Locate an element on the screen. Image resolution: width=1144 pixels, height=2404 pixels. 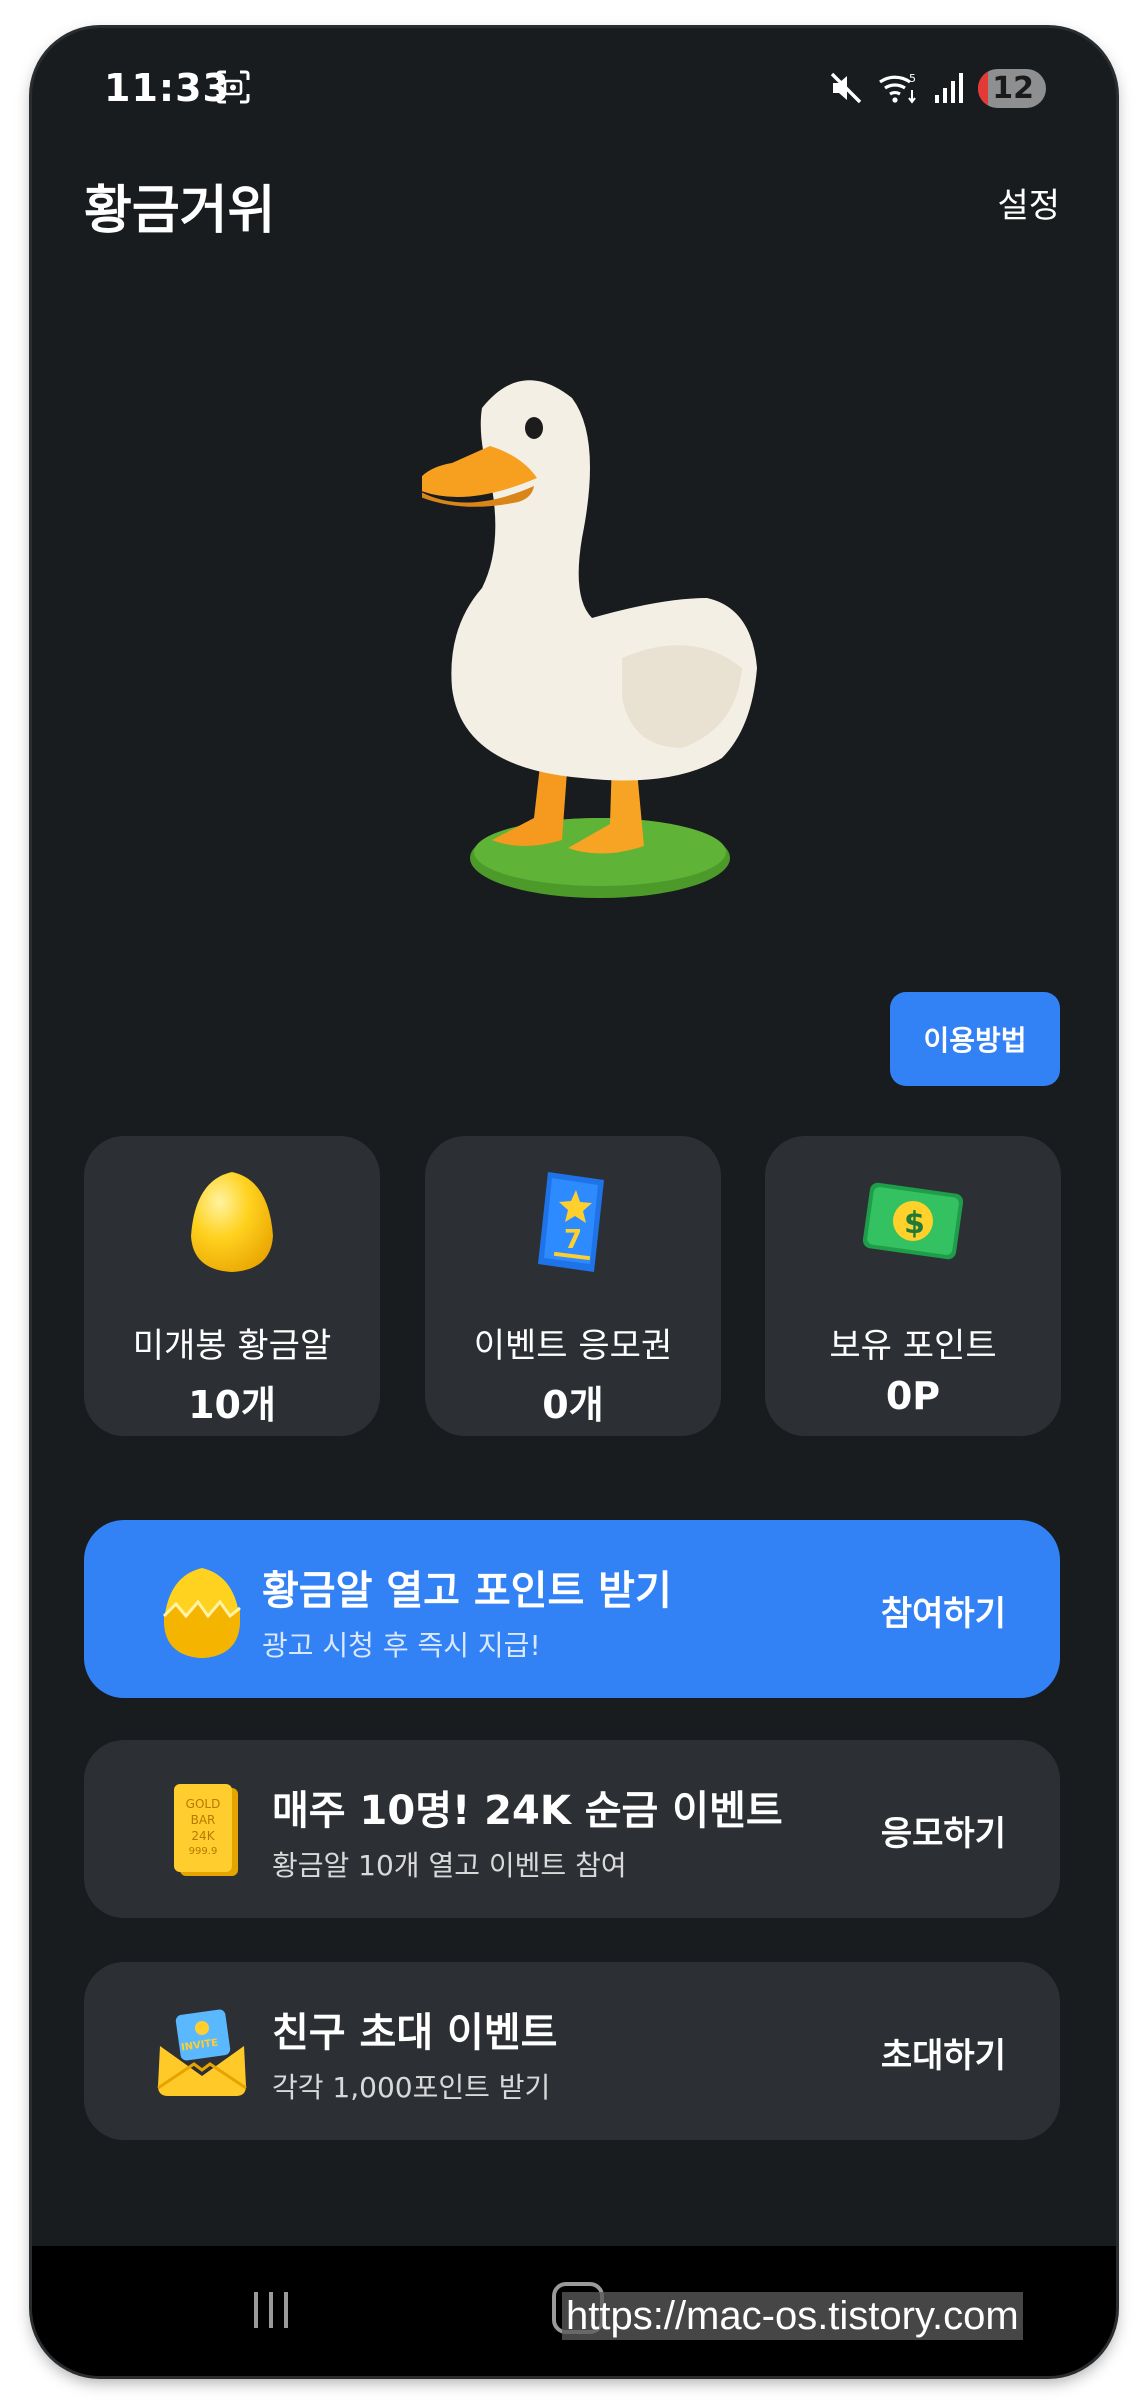
invite-envelope-icon: INVITE is located at coordinates (202, 2052).